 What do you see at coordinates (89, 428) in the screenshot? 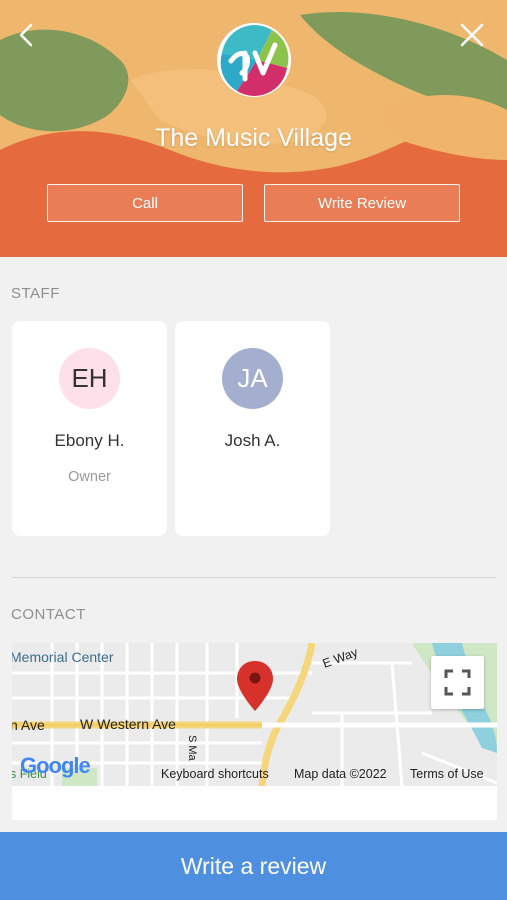
I see `staff-card: EH Ebony H. Owner` at bounding box center [89, 428].